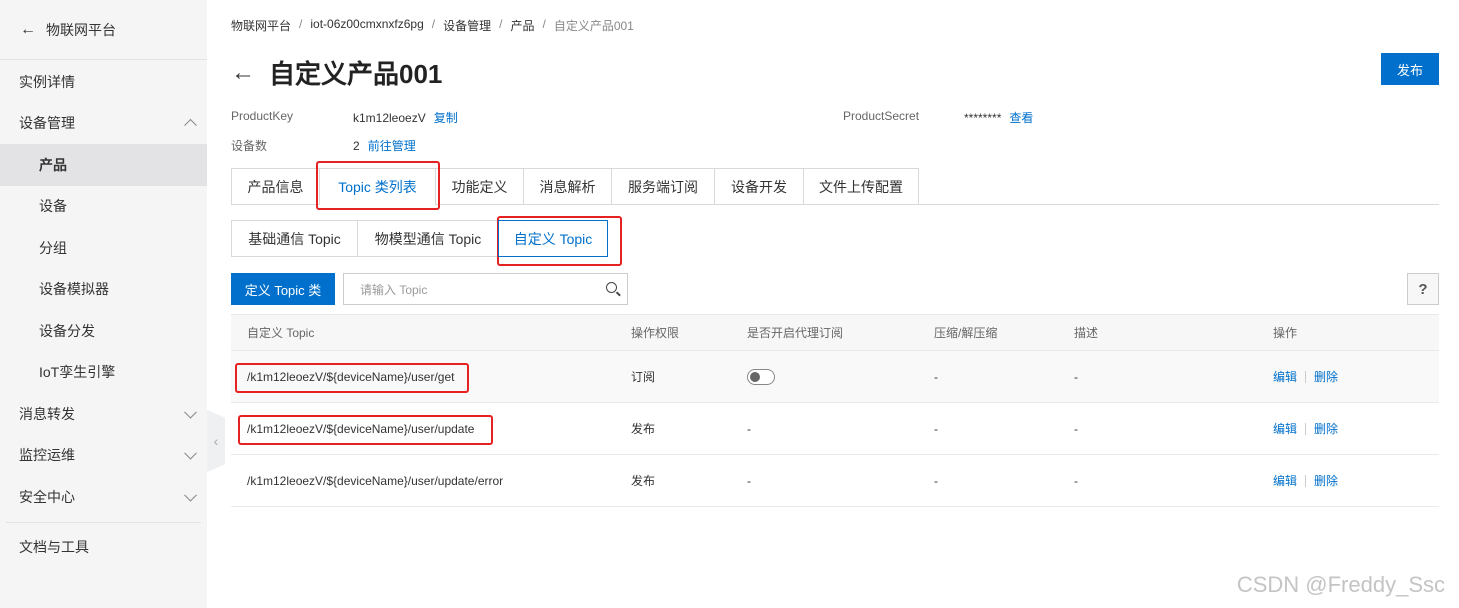 This screenshot has height=608, width=1459. What do you see at coordinates (283, 289) in the screenshot?
I see `define-topic-button: 定义 Topic 类` at bounding box center [283, 289].